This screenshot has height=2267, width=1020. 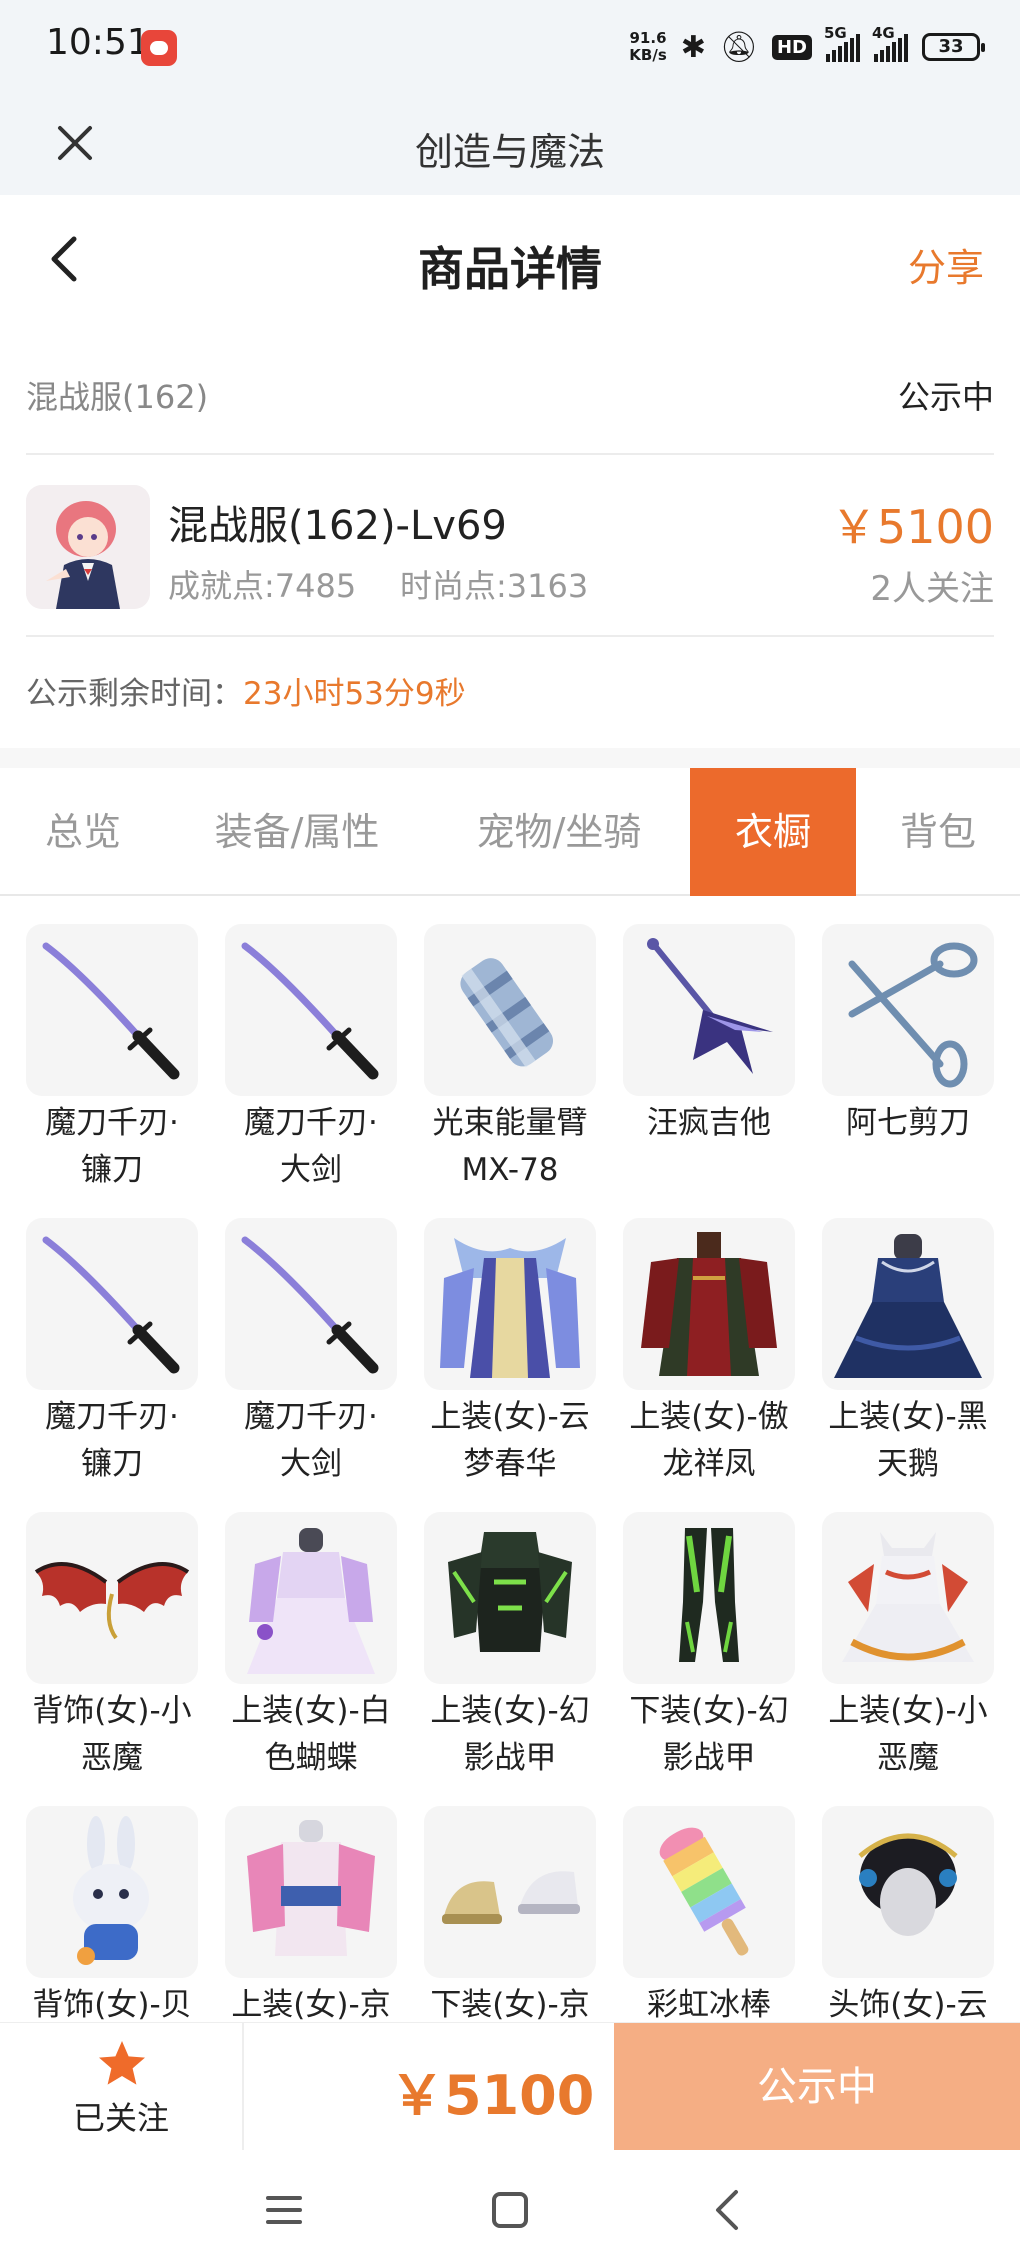 I want to click on wardrobe-item: 上装(女)-小 恶魔, so click(x=908, y=1652).